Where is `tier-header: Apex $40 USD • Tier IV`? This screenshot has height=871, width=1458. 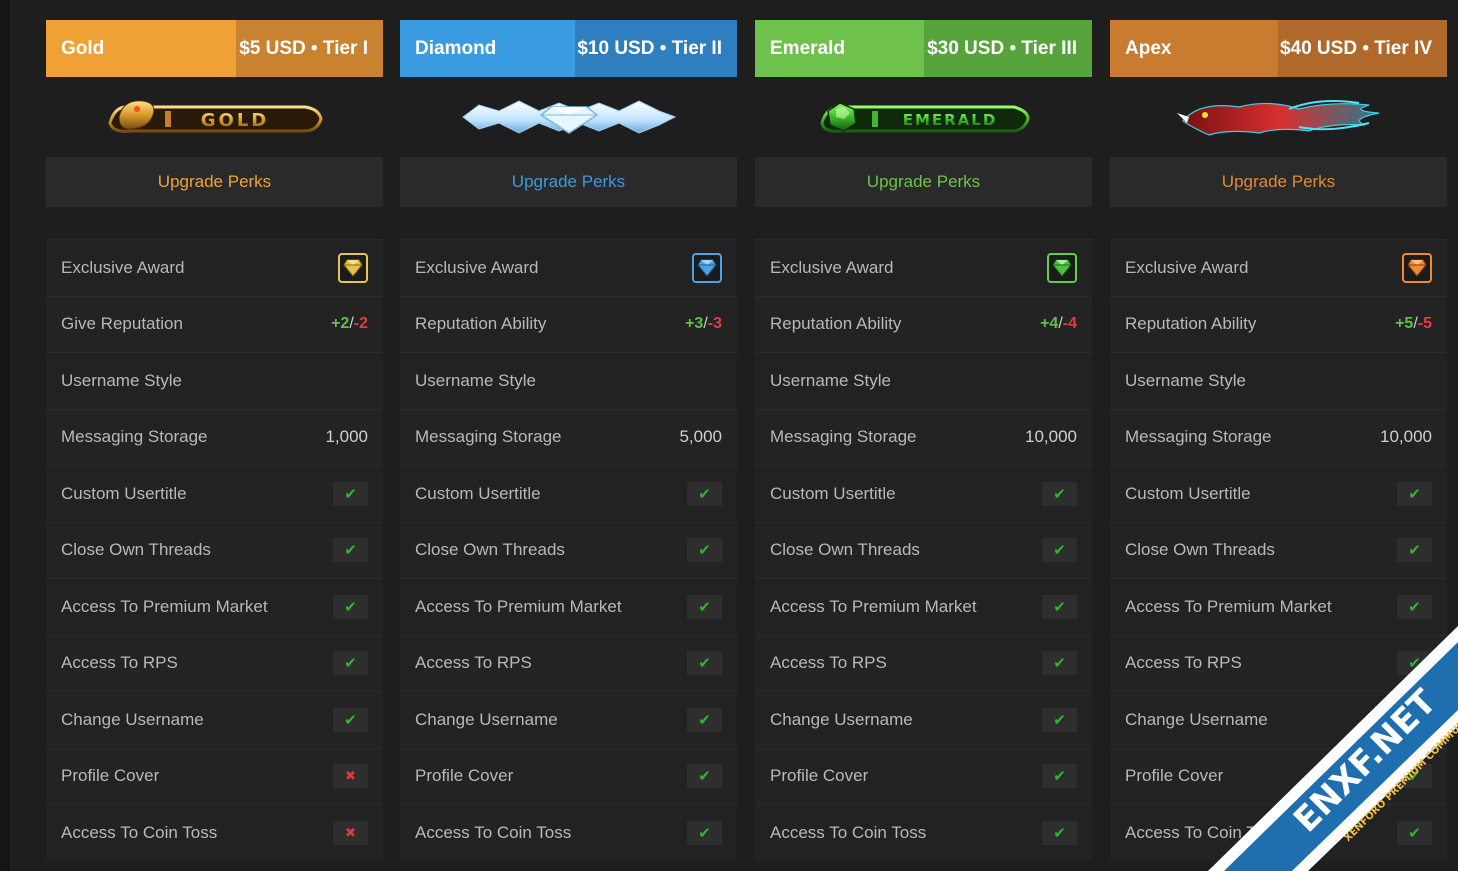
tier-header: Apex $40 USD • Tier IV is located at coordinates (1278, 48).